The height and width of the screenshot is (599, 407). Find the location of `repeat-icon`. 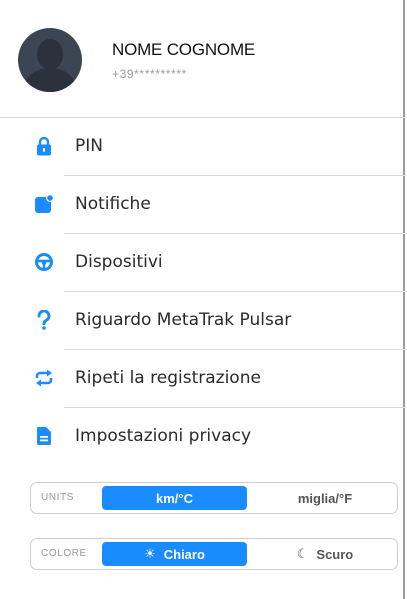

repeat-icon is located at coordinates (44, 378).